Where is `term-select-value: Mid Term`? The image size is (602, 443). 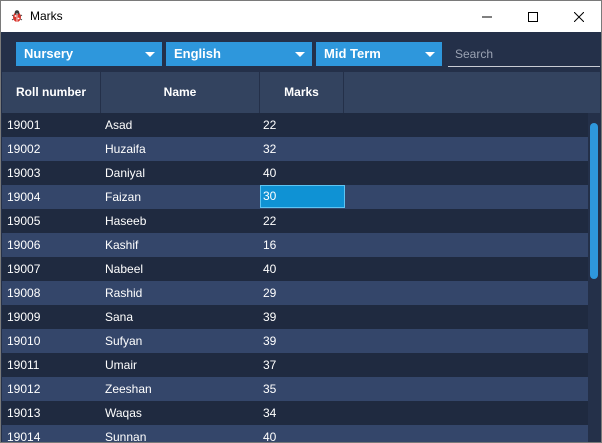 term-select-value: Mid Term is located at coordinates (352, 53).